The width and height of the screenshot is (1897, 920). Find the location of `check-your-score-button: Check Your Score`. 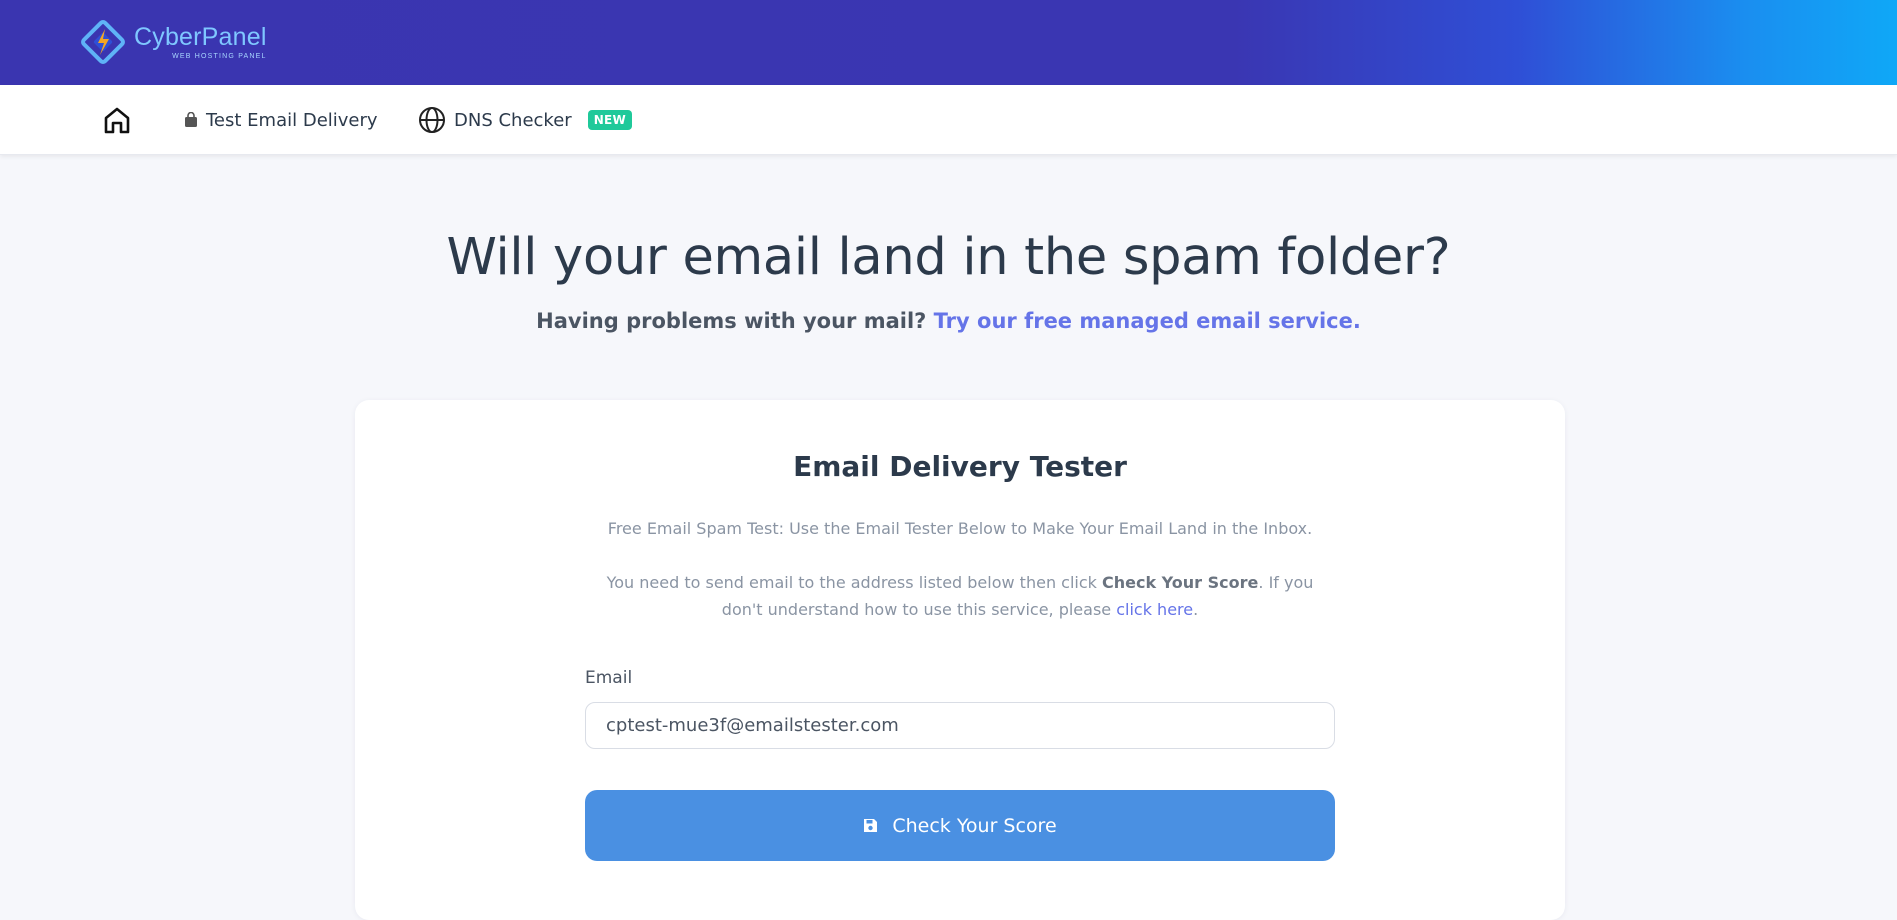

check-your-score-button: Check Your Score is located at coordinates (960, 825).